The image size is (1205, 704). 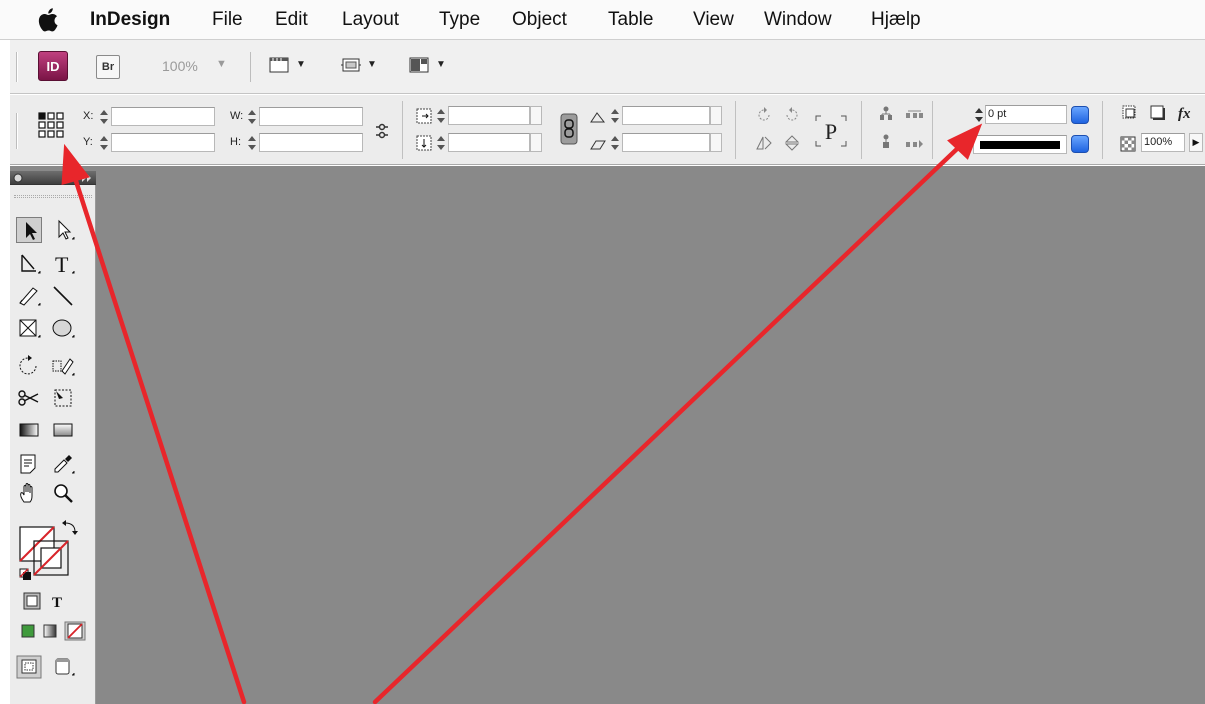 I want to click on apply-none-icon, so click(x=75, y=631).